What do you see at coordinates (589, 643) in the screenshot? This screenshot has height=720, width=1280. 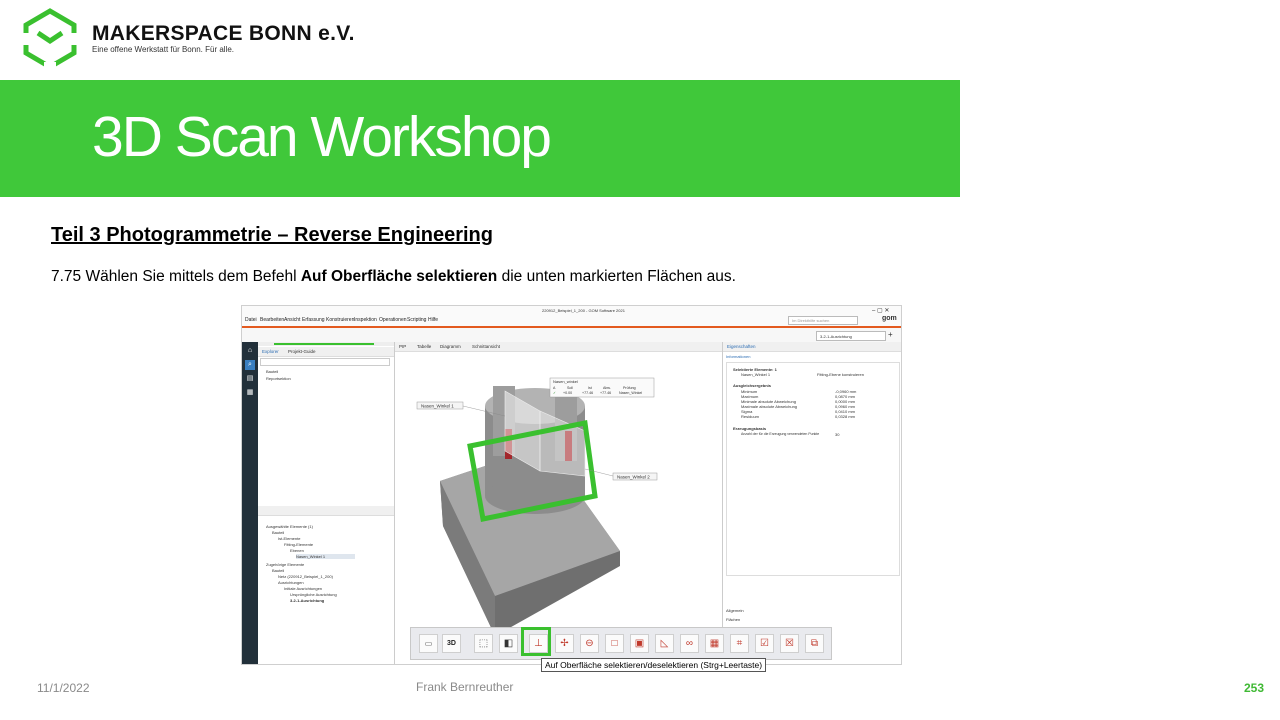 I see `cylinder-select-icon: ⊖` at bounding box center [589, 643].